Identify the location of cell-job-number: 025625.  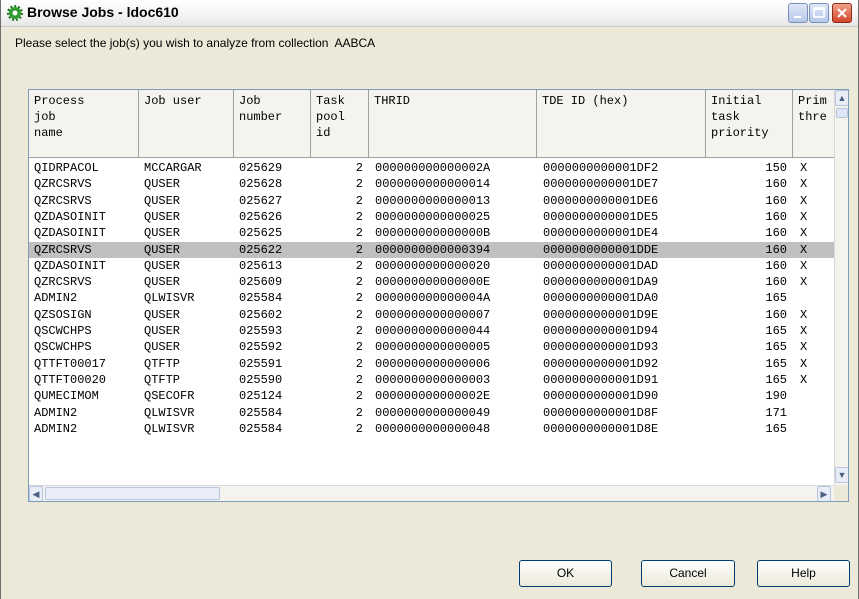
(261, 233).